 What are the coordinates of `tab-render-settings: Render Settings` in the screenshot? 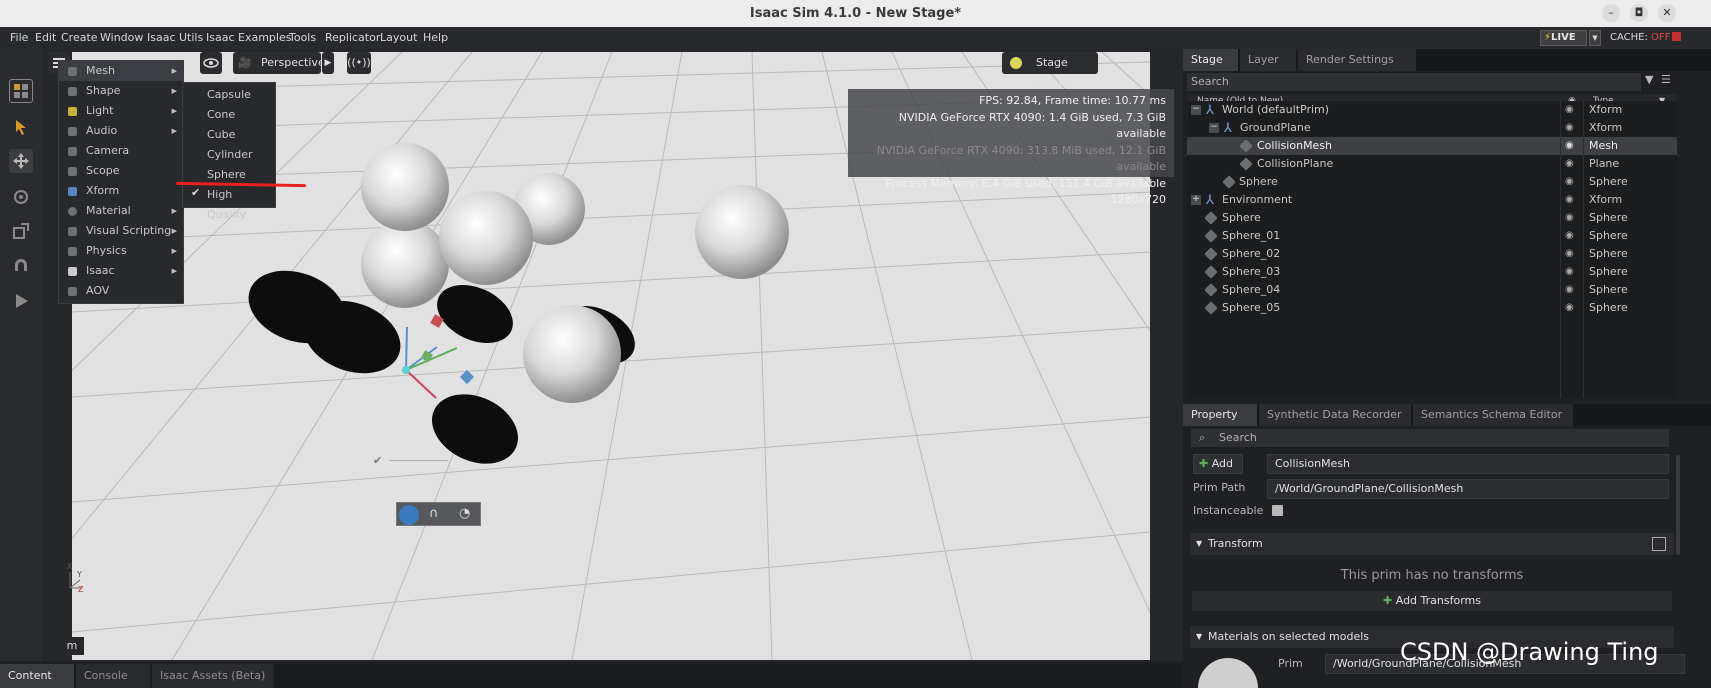 It's located at (1357, 60).